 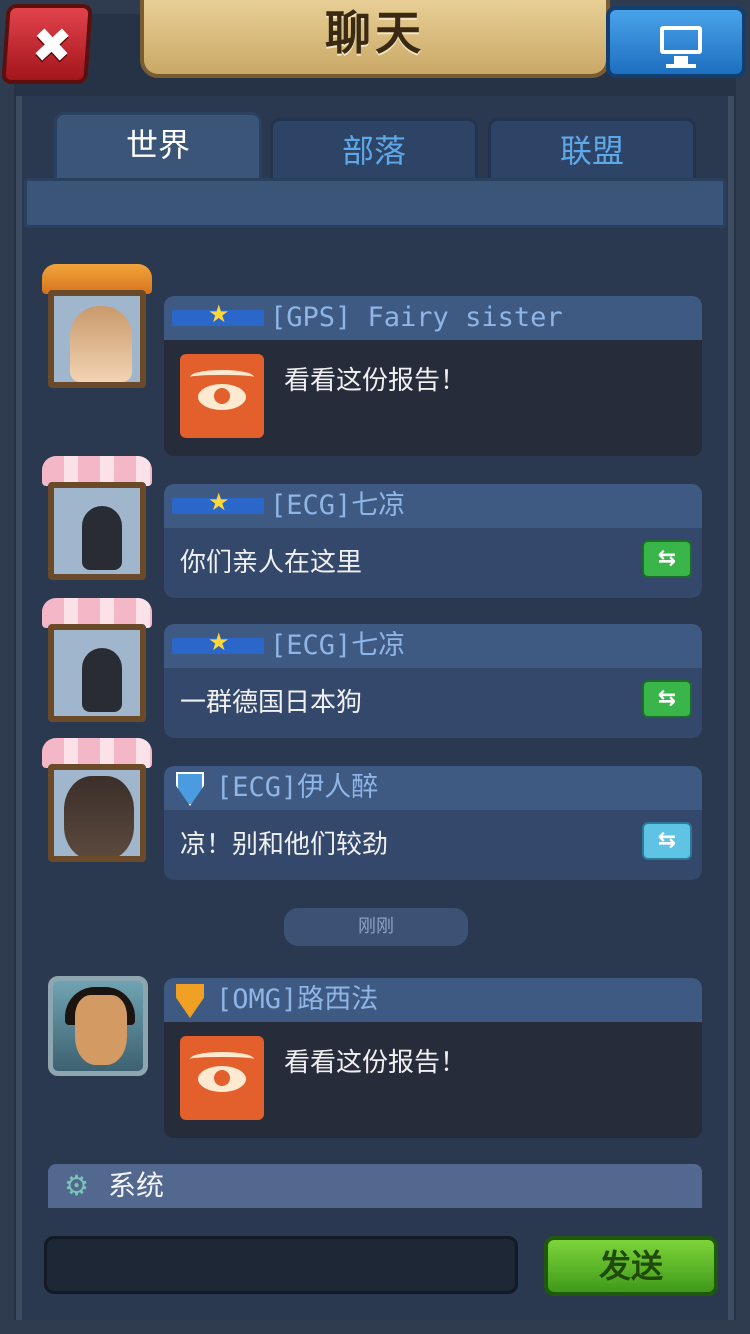 I want to click on timestamp-divider: 刚刚, so click(x=376, y=927).